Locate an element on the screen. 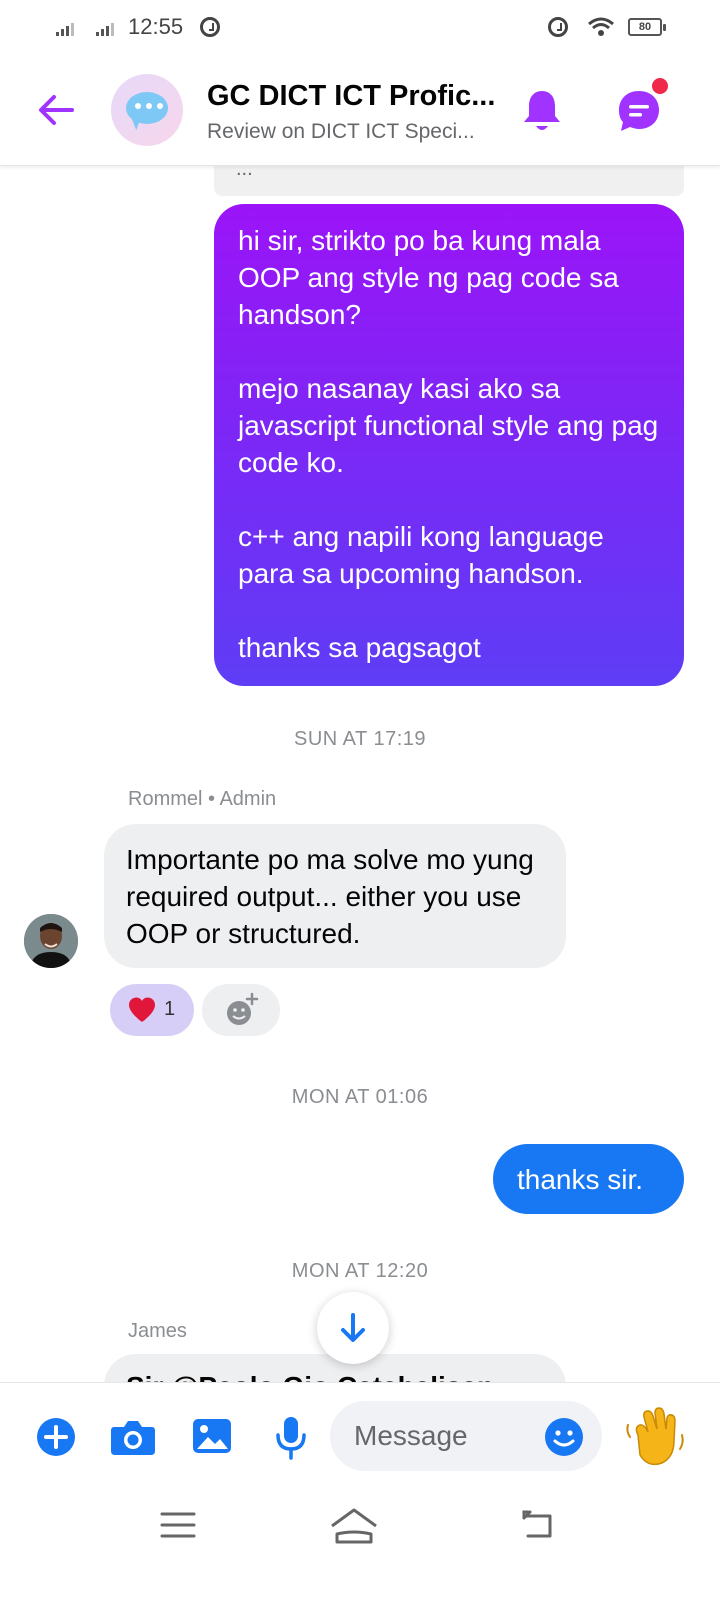  microphone-icon is located at coordinates (291, 1438).